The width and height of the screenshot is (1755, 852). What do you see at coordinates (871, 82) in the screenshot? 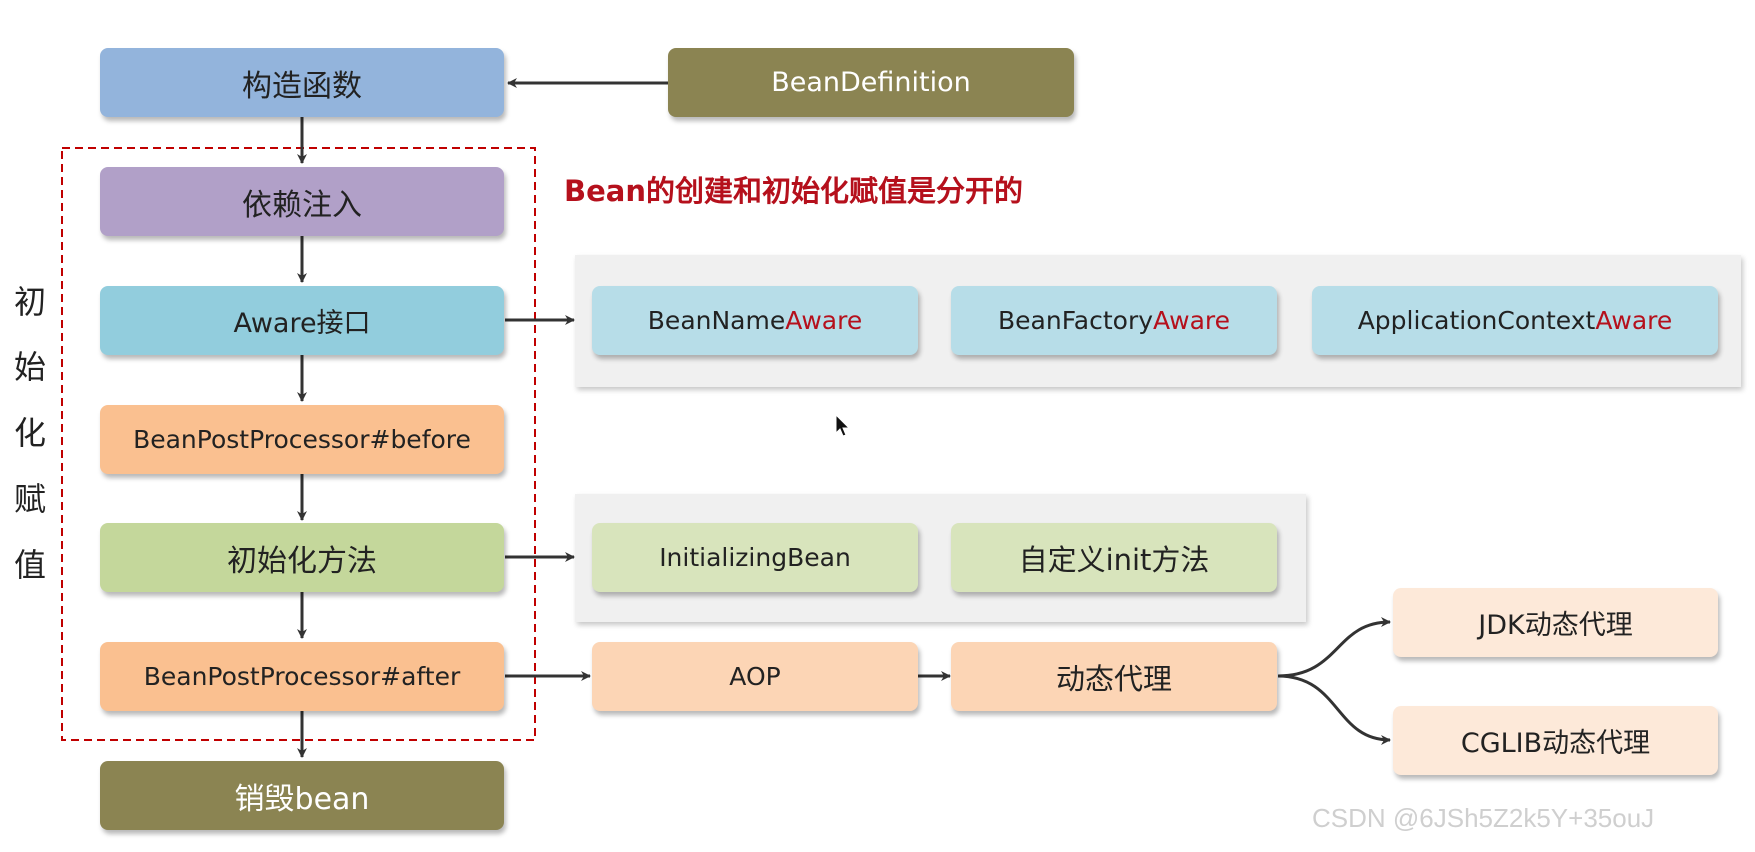
I see `bean-definition-box: BeanDefinition` at bounding box center [871, 82].